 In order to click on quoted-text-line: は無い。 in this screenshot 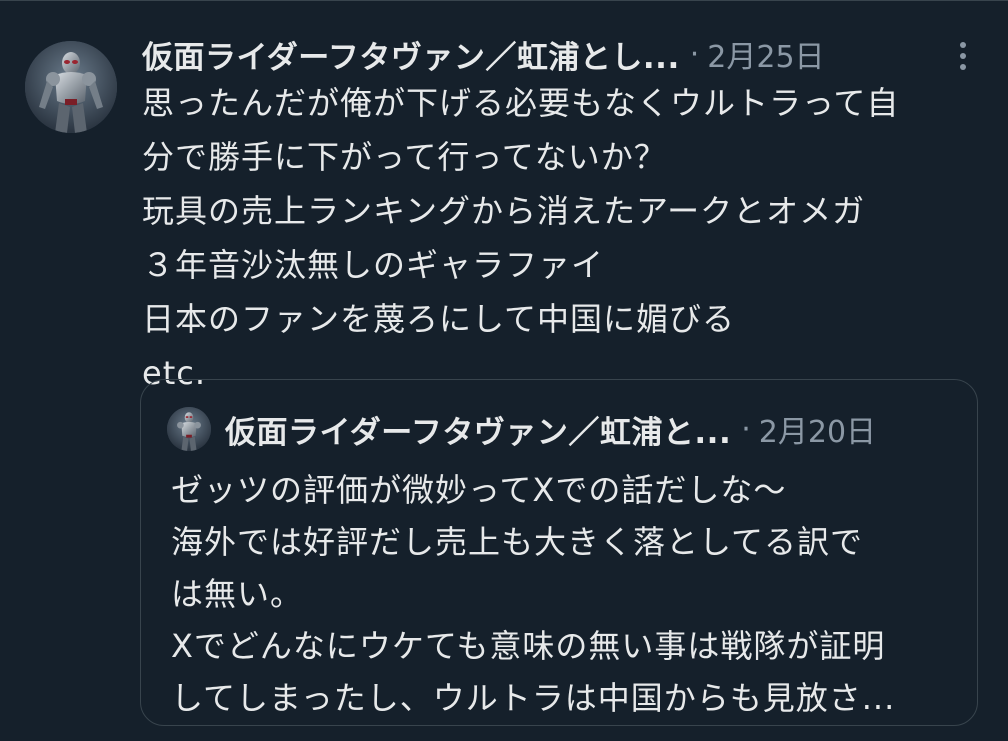, I will do `click(237, 594)`.